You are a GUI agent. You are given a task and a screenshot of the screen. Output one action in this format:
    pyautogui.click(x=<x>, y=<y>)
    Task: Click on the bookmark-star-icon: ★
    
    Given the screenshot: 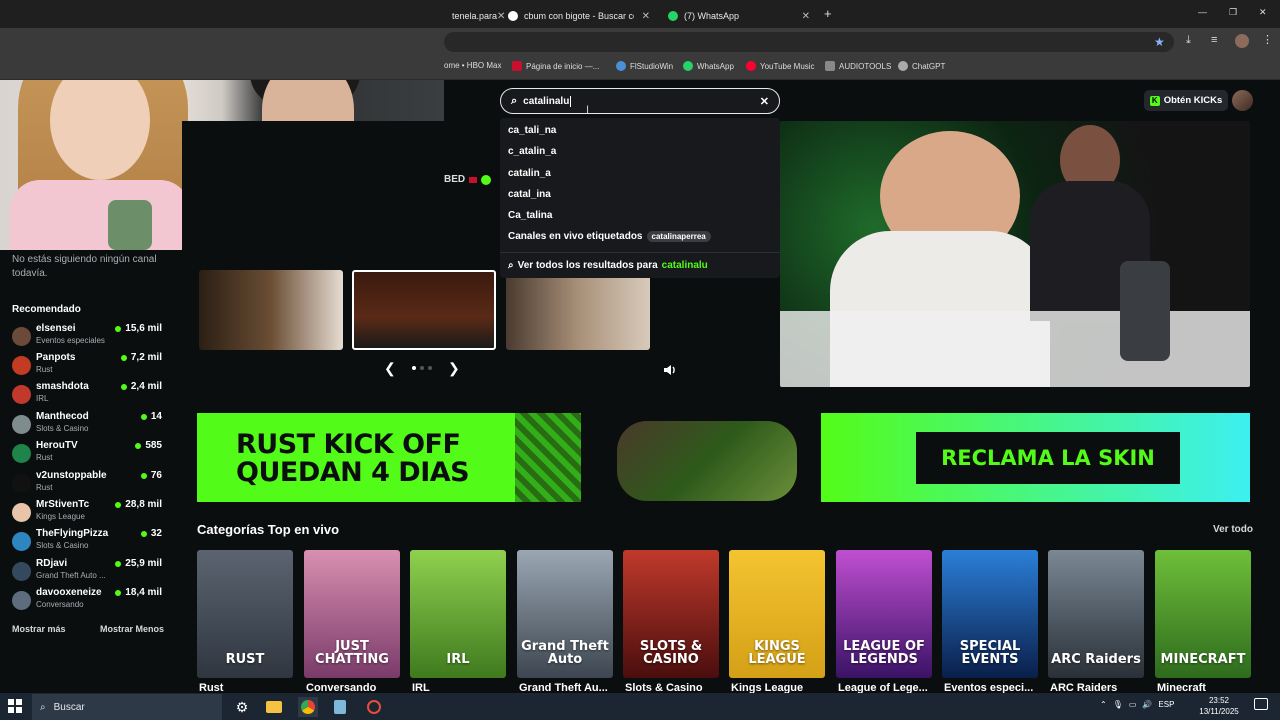 What is the action you would take?
    pyautogui.click(x=1159, y=42)
    